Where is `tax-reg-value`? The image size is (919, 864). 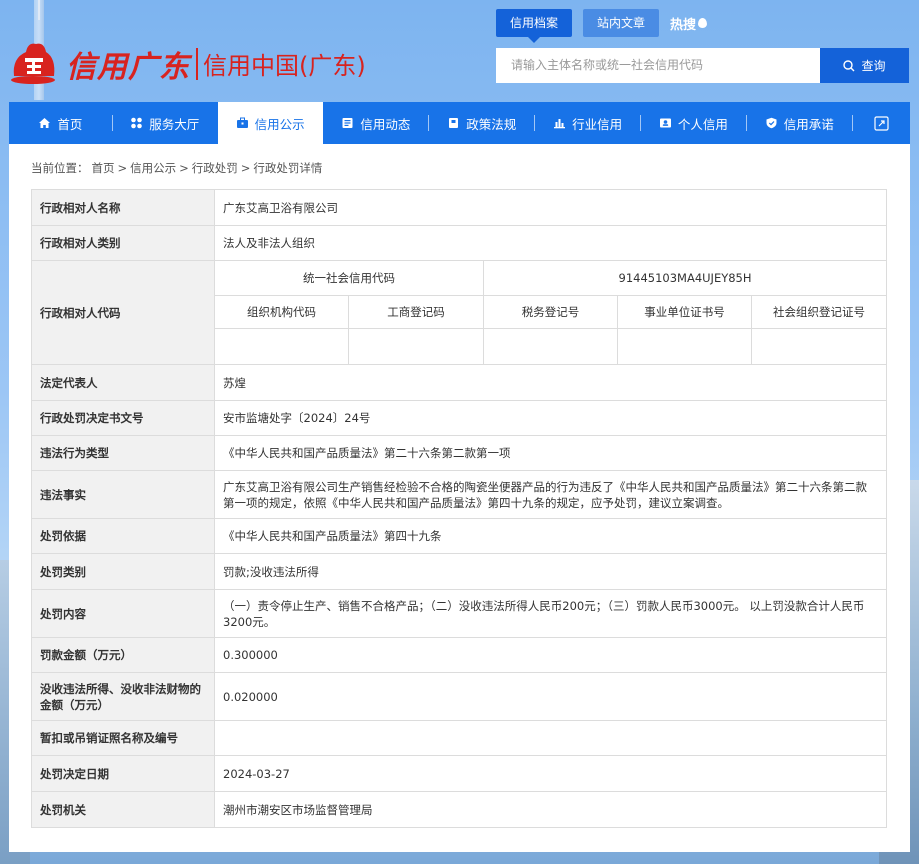
tax-reg-value is located at coordinates (550, 346).